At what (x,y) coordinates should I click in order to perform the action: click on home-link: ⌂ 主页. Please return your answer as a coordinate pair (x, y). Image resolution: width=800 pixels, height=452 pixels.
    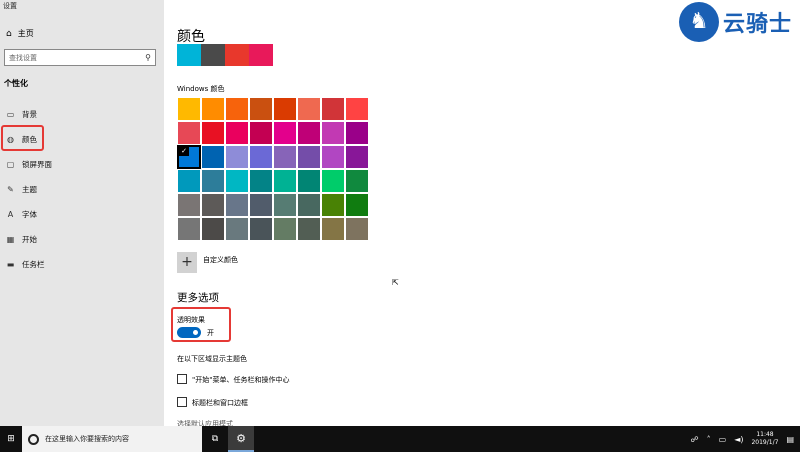
    Looking at the image, I should click on (20, 33).